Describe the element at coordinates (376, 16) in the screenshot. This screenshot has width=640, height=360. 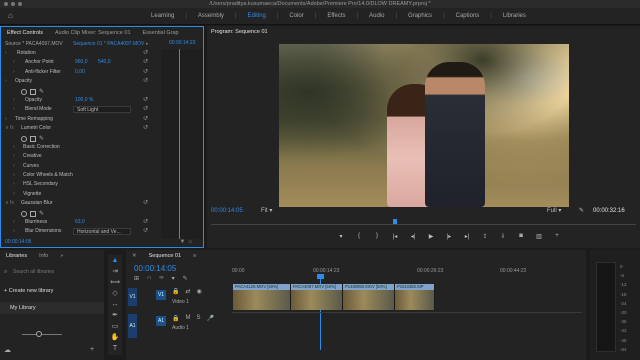
I see `workspace-tab-audio: Audio` at that location.